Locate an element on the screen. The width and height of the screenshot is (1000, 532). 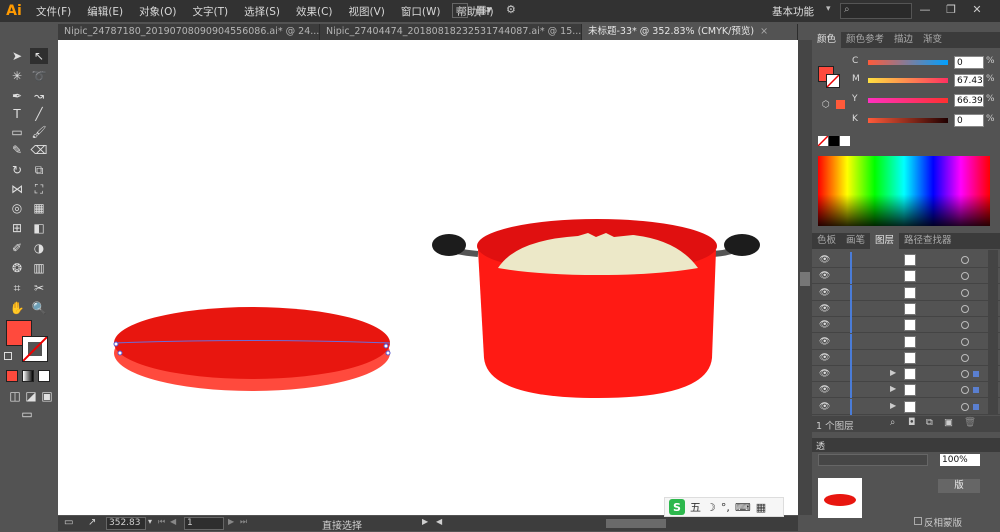
mask-thumbnail is located at coordinates (840, 498).